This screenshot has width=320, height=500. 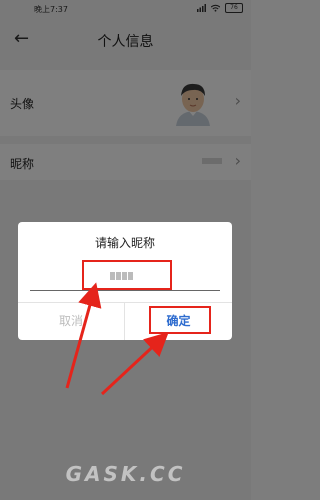 What do you see at coordinates (83, 335) in the screenshot?
I see `arrow-to-input-icon` at bounding box center [83, 335].